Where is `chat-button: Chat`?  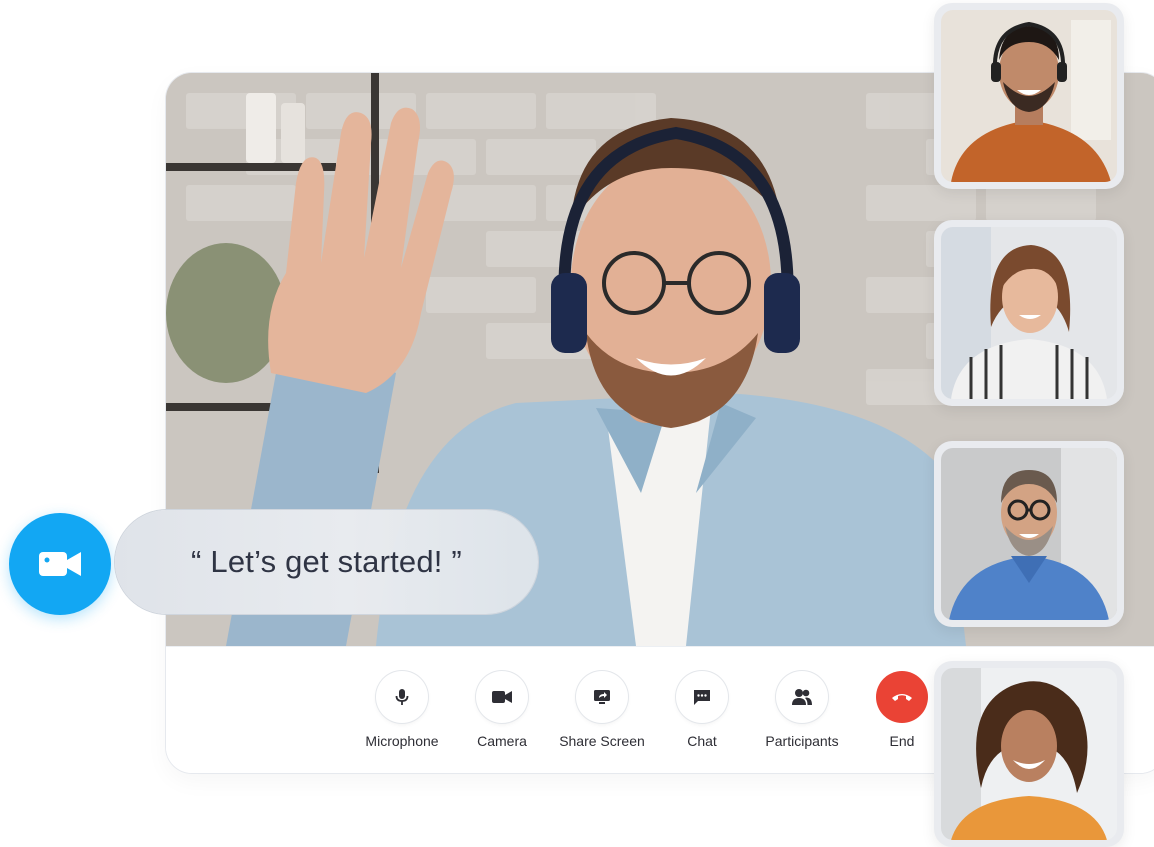
chat-button: Chat is located at coordinates (702, 710).